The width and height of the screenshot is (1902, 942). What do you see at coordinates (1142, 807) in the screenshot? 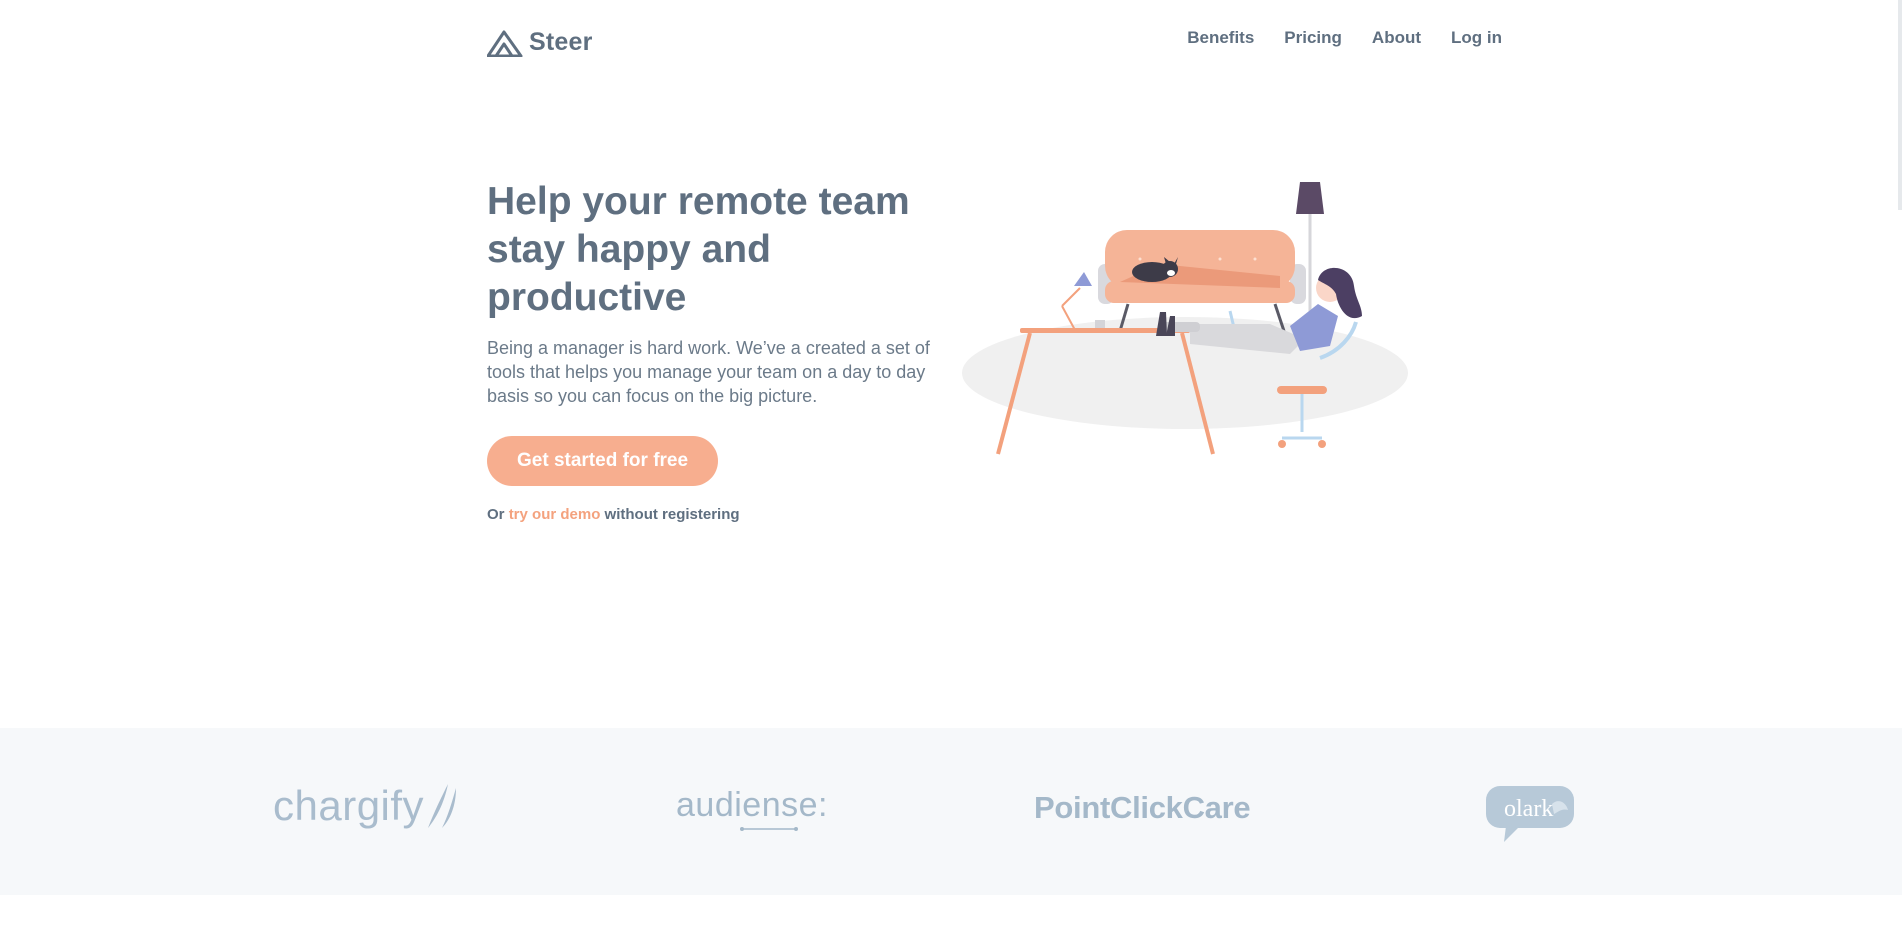
I see `client-logo-pointclickcare: PointClickCare` at bounding box center [1142, 807].